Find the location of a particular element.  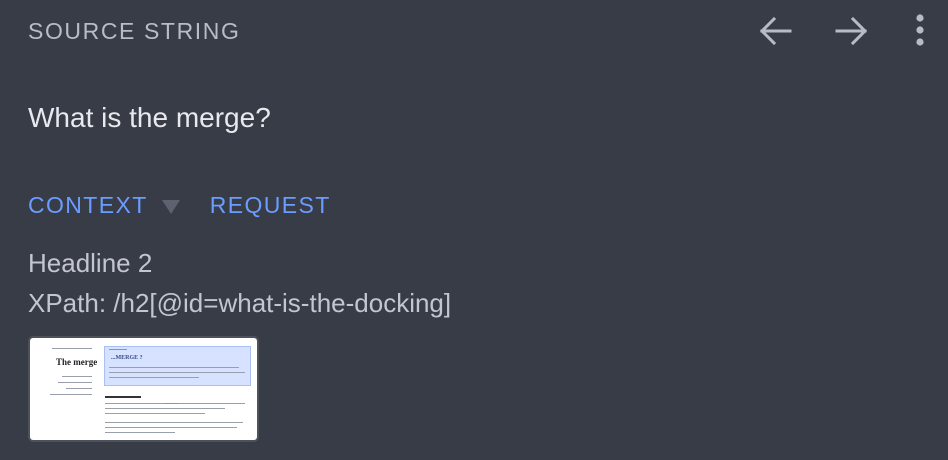

header-actions is located at coordinates (841, 31).